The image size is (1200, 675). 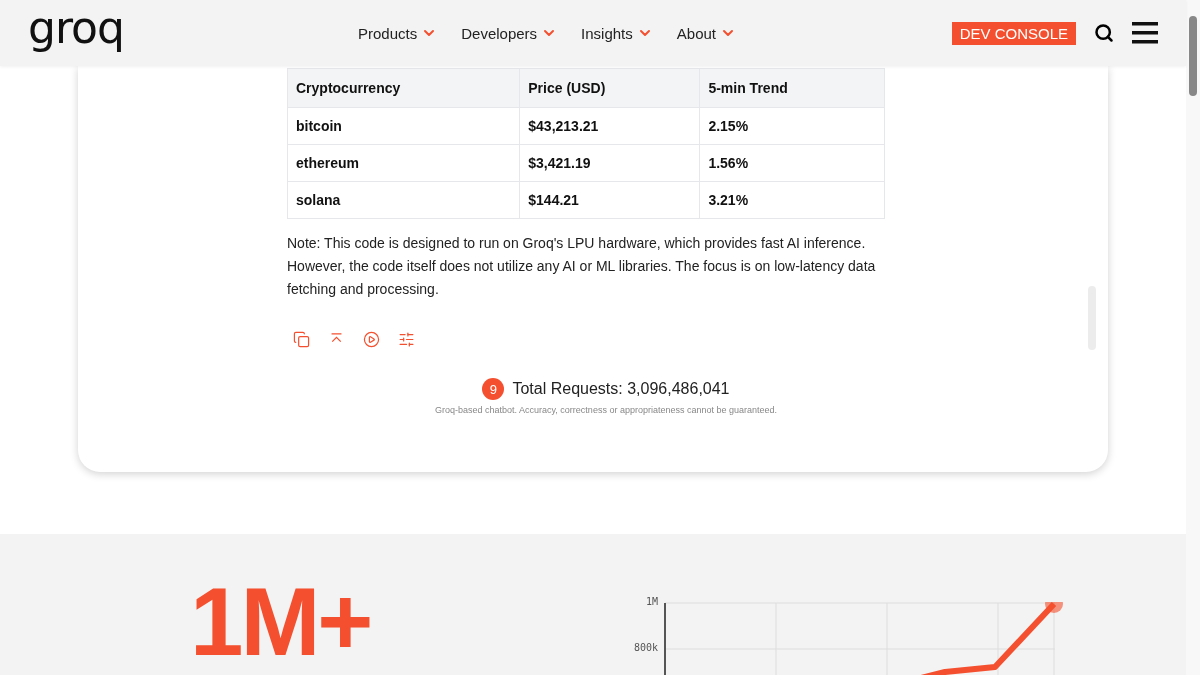 I want to click on disclaimer: Groq-based chatbot. Accuracy, correctness or appropriateness cannot be guaranteed., so click(x=605, y=410).